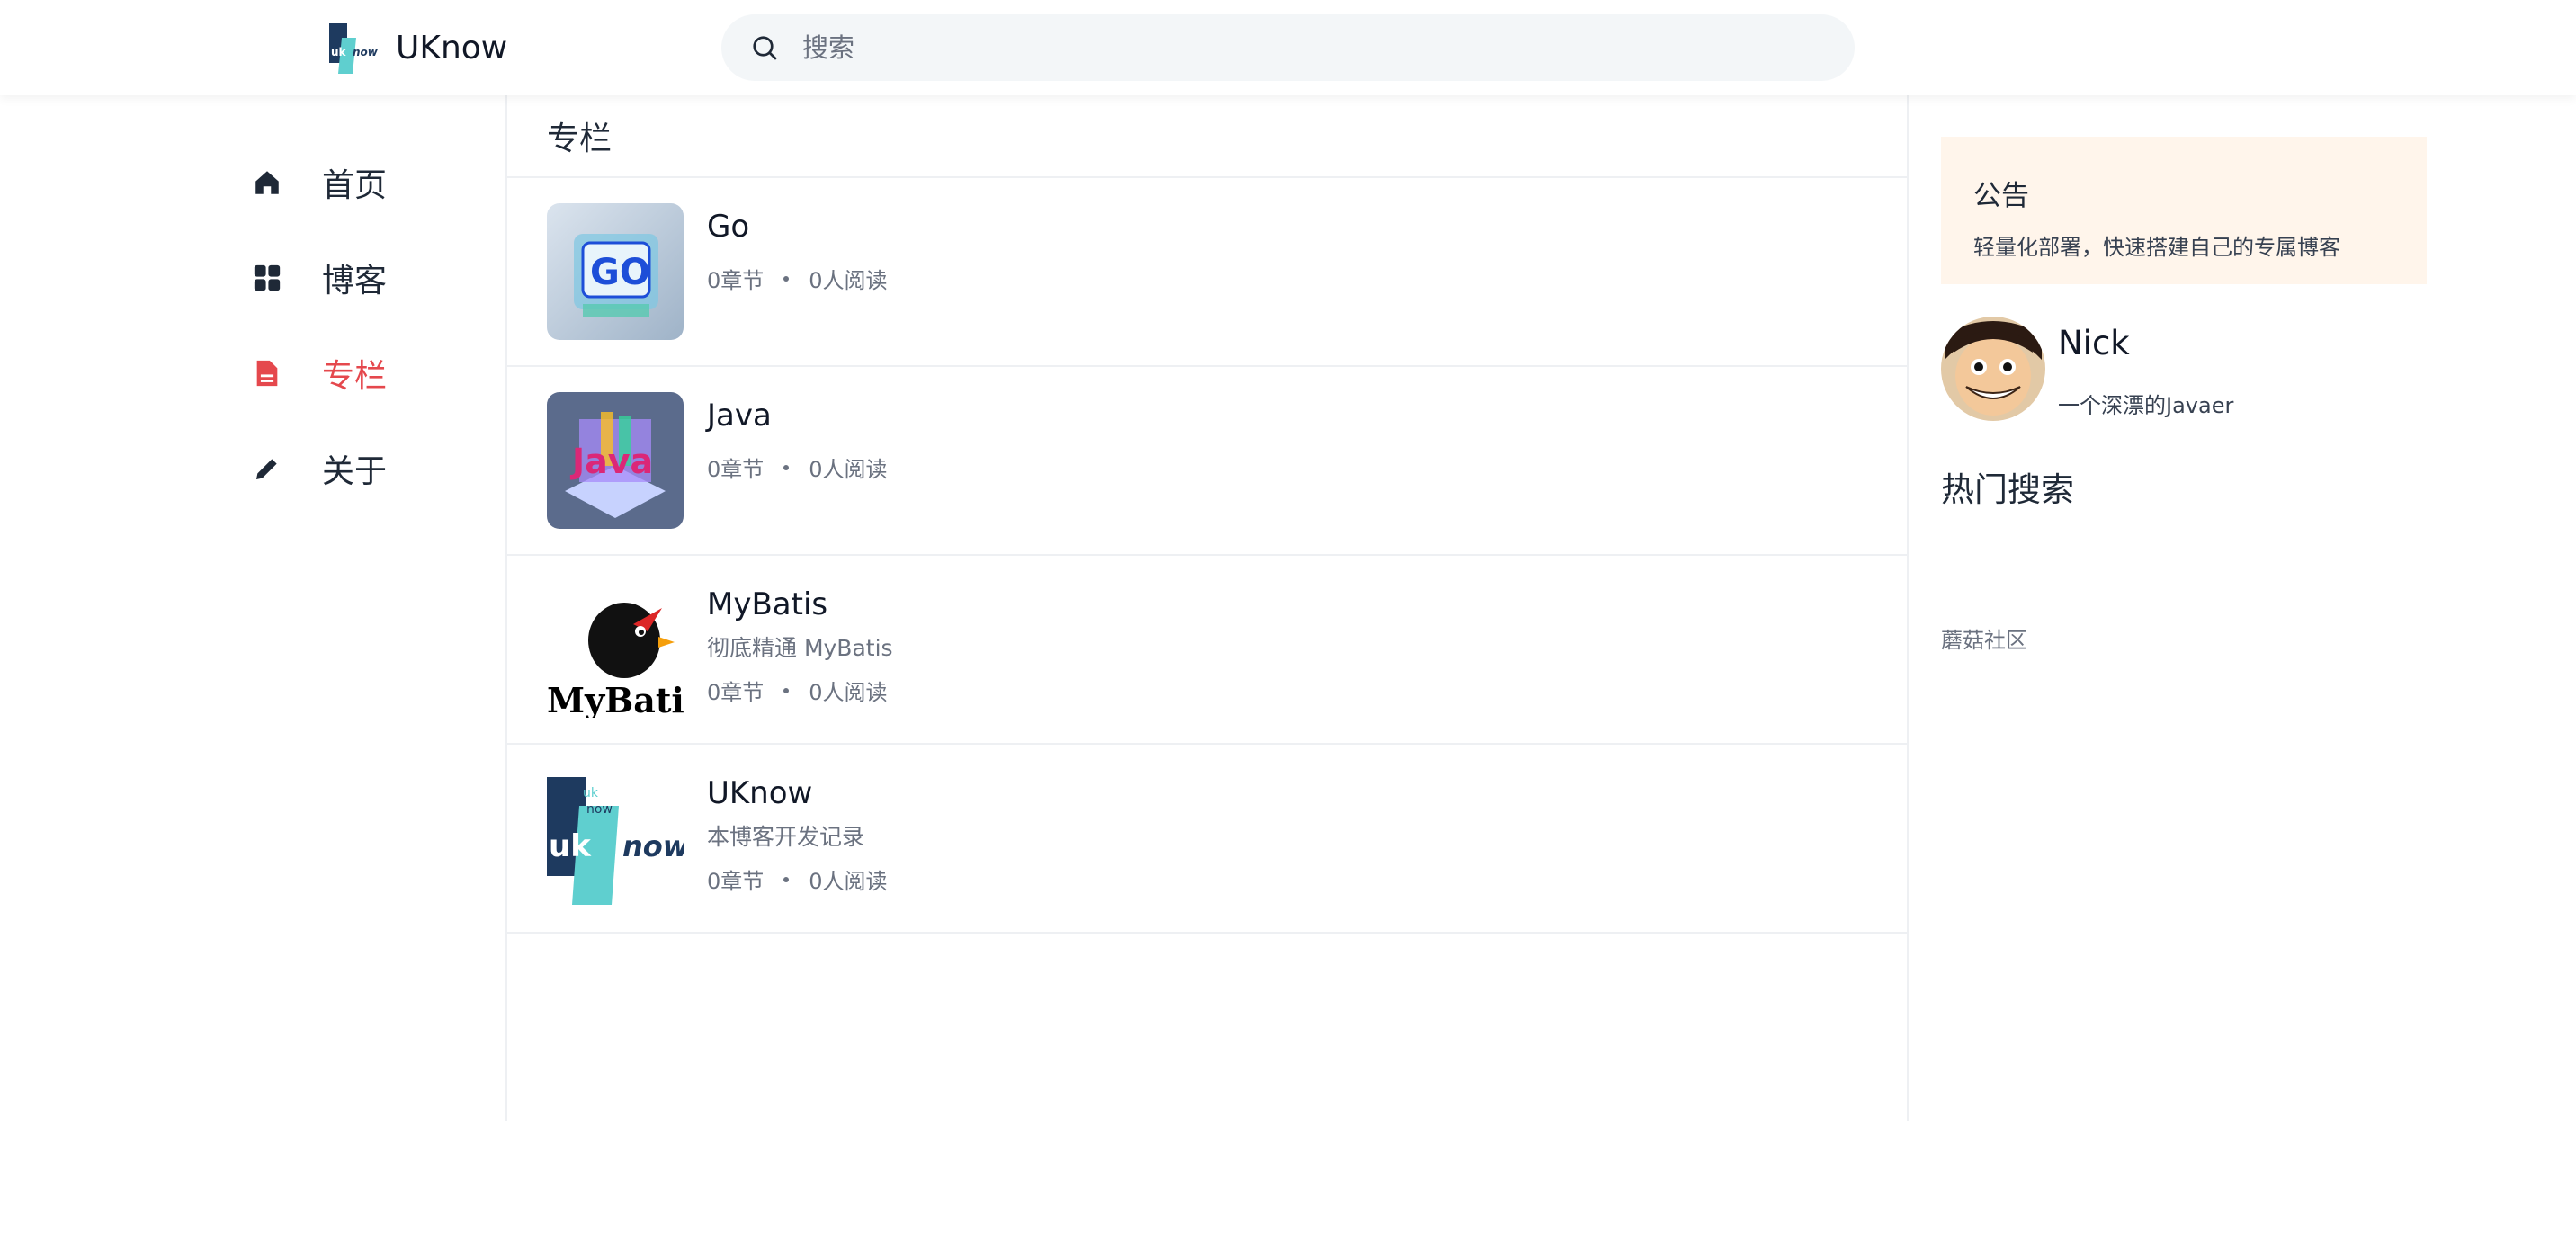  What do you see at coordinates (615, 649) in the screenshot?
I see `column-cover-mybatis: MyBatis` at bounding box center [615, 649].